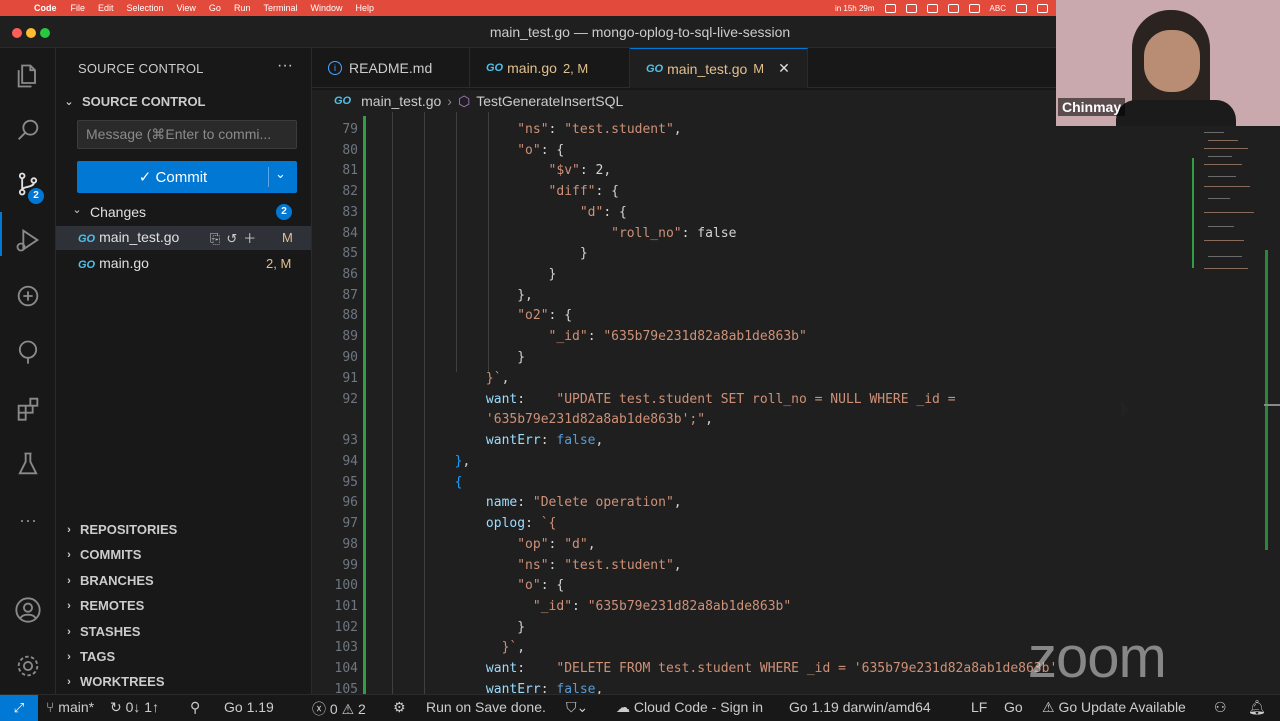 The image size is (1280, 721). What do you see at coordinates (1220, 707) in the screenshot?
I see `feedback-icon: ⚇` at bounding box center [1220, 707].